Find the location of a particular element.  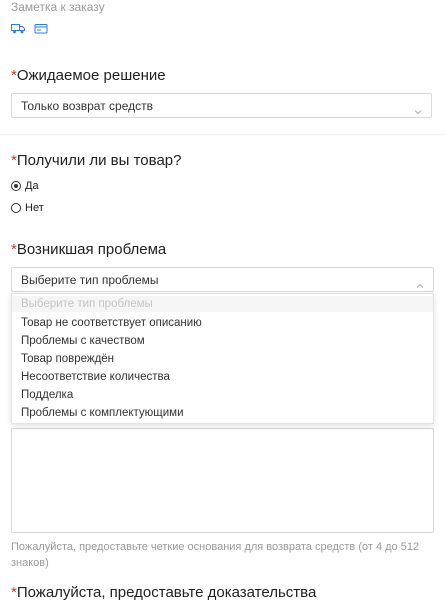

expected-solution-value: Только возврат средств is located at coordinates (87, 106).